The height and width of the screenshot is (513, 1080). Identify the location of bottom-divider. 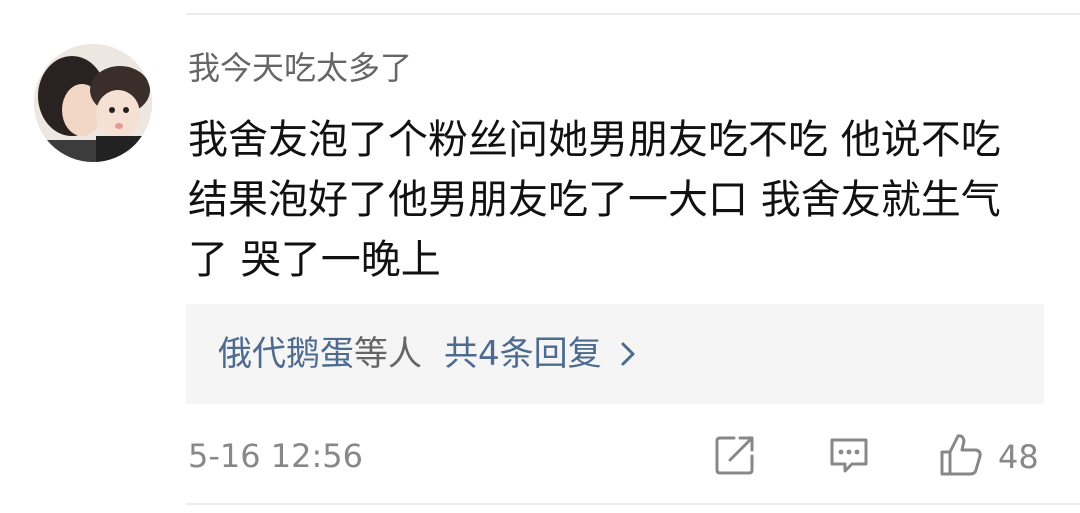
(633, 504).